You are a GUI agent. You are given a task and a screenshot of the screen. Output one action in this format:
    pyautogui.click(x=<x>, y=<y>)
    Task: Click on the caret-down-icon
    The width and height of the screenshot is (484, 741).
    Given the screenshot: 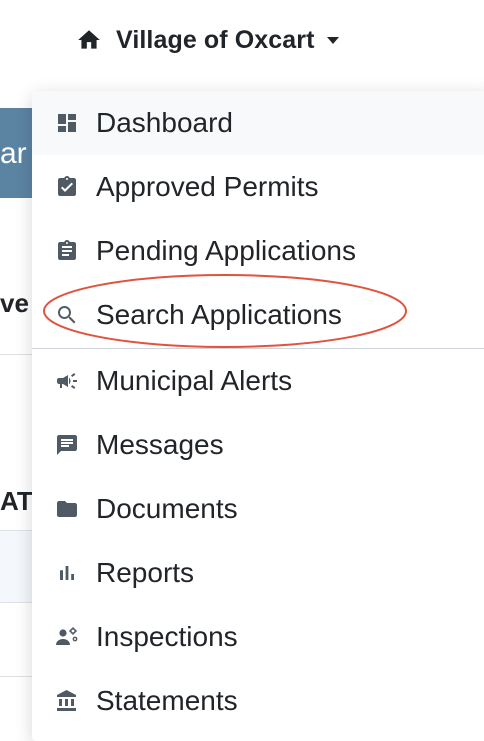 What is the action you would take?
    pyautogui.click(x=332, y=40)
    